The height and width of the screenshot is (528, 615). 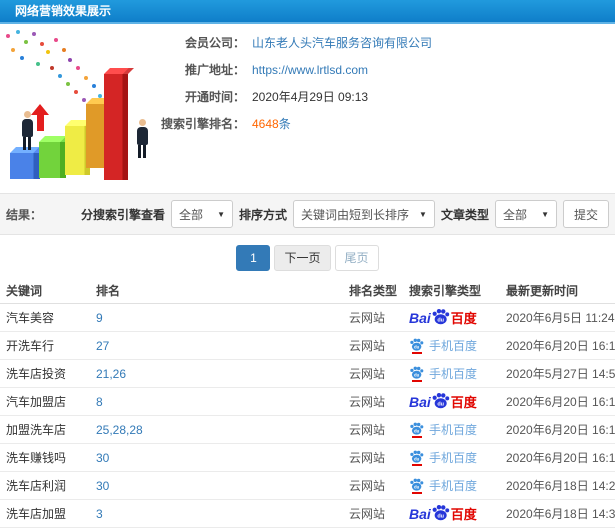 I want to click on rank-link: 8, so click(x=99, y=402).